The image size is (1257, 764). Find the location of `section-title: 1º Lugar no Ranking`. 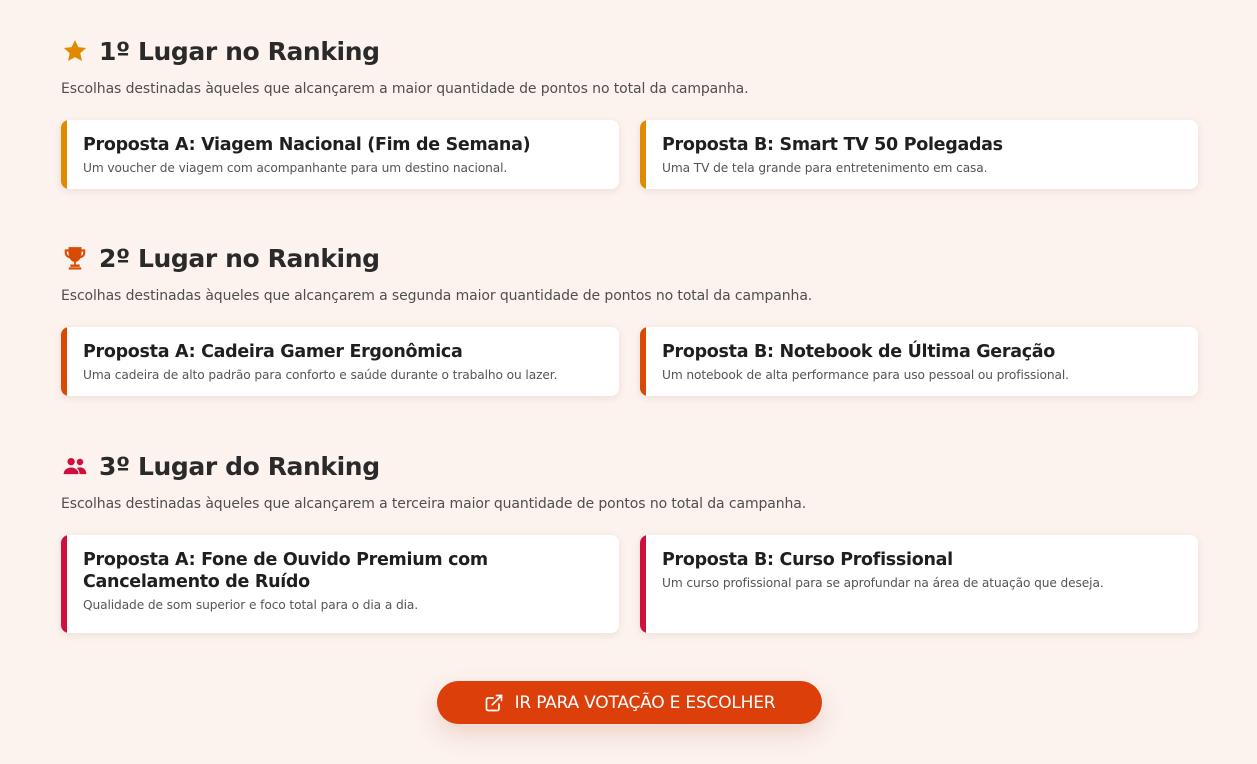

section-title: 1º Lugar no Ranking is located at coordinates (239, 51).